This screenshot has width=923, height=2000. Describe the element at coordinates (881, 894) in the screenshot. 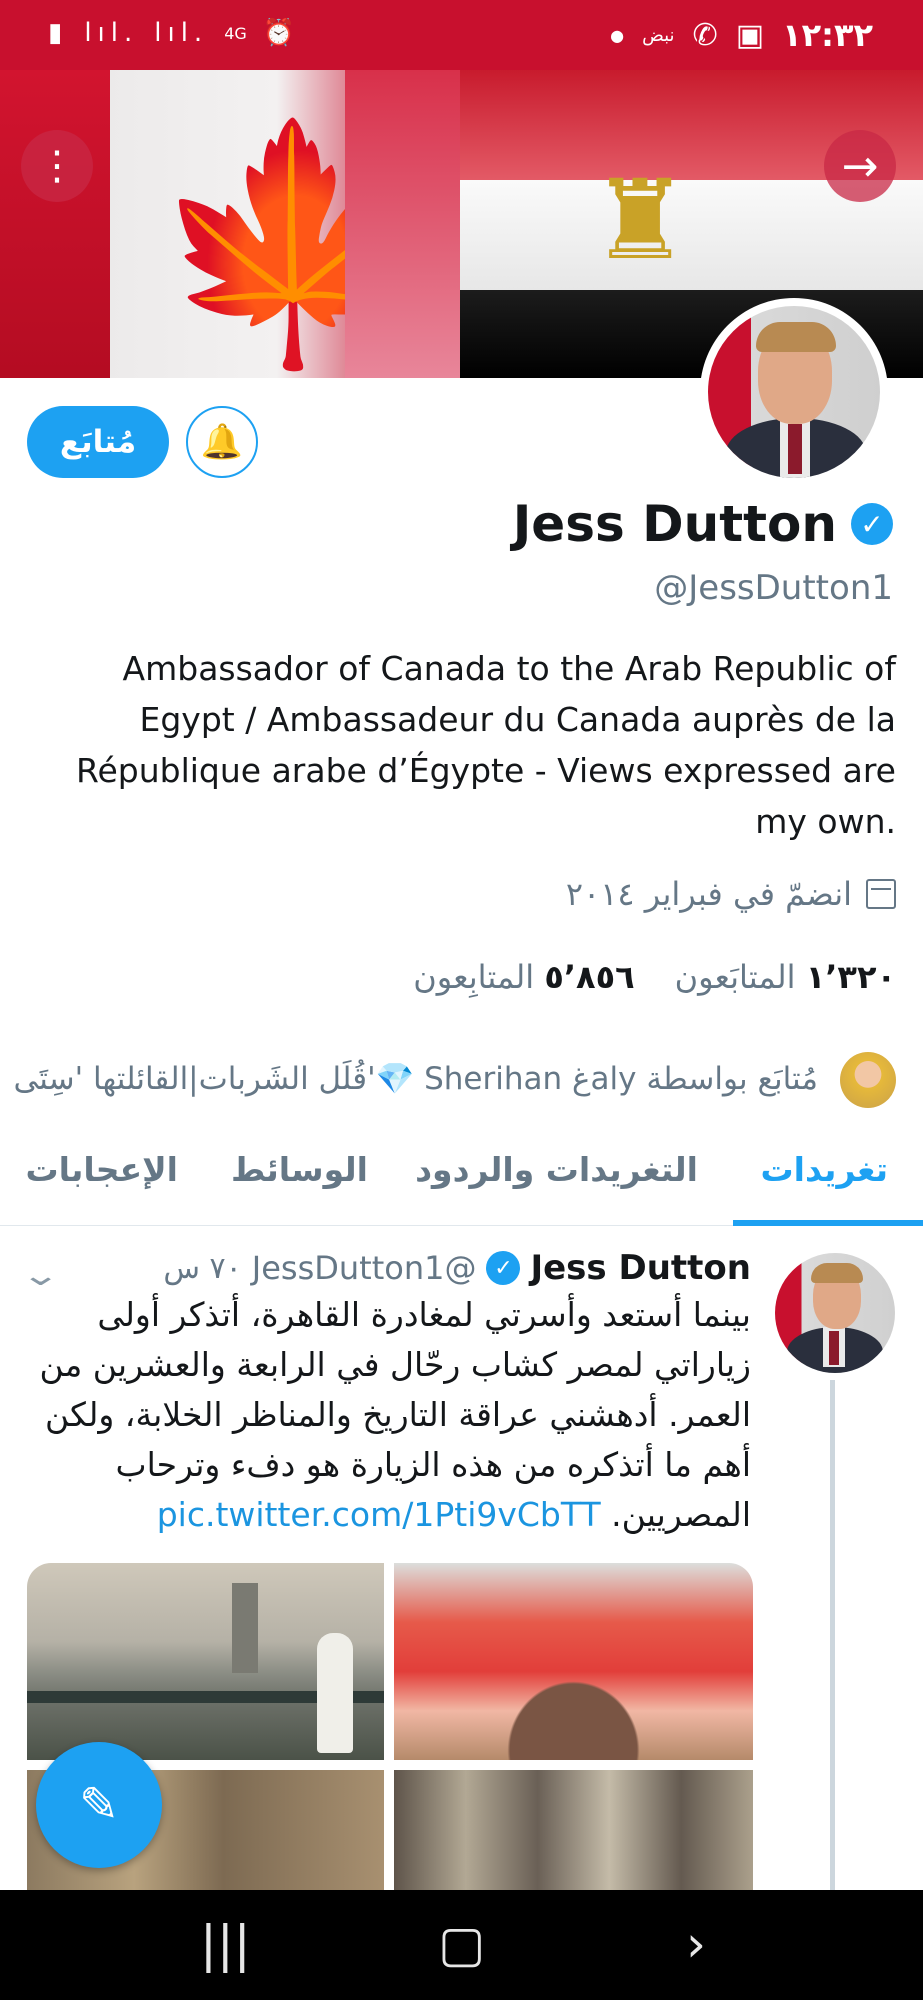

I see `calendar-icon` at that location.